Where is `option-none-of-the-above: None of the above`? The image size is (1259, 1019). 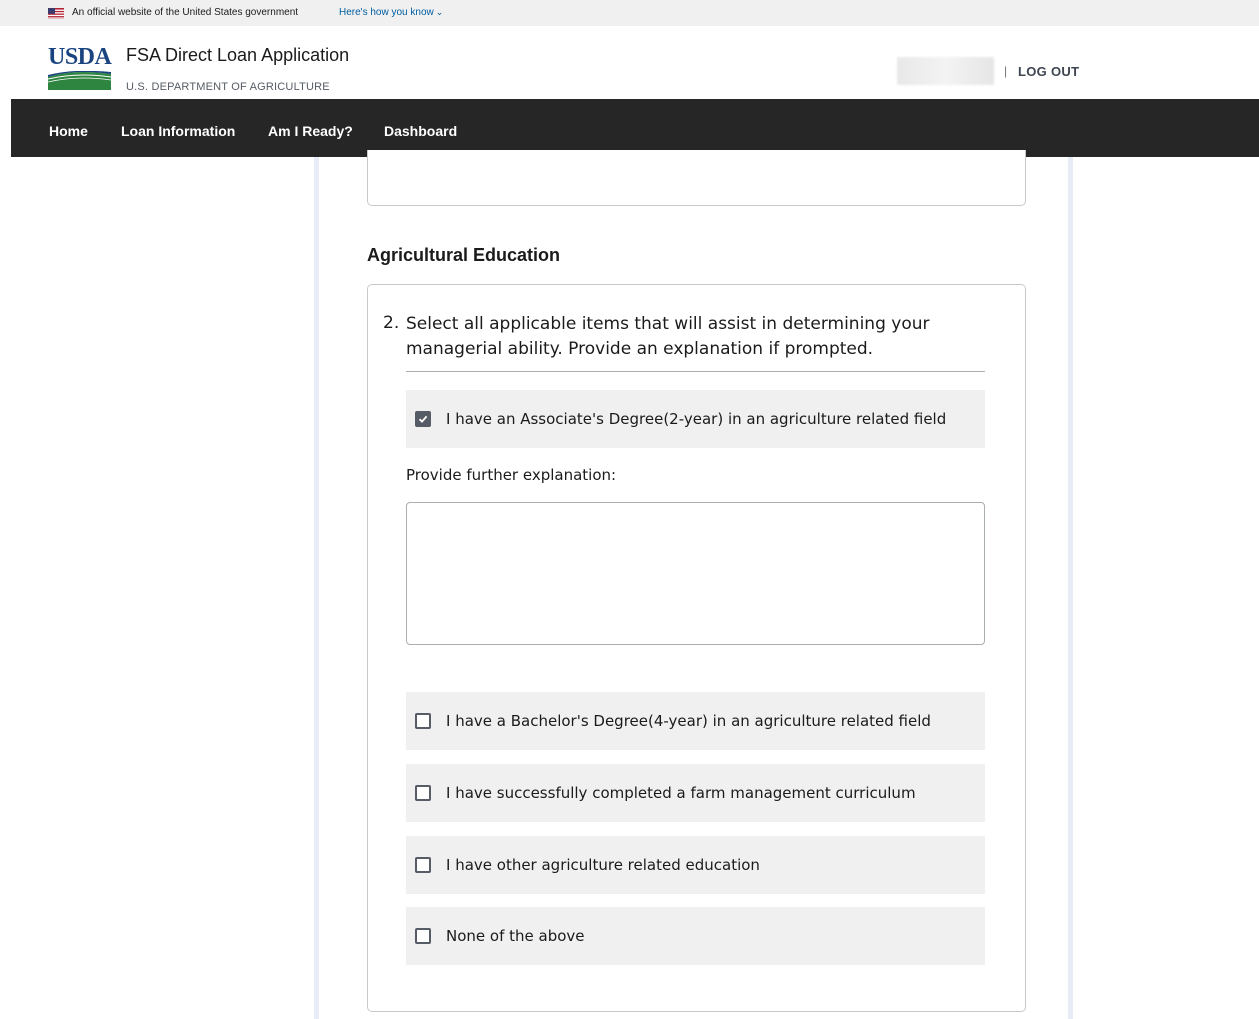
option-none-of-the-above: None of the above is located at coordinates (695, 936).